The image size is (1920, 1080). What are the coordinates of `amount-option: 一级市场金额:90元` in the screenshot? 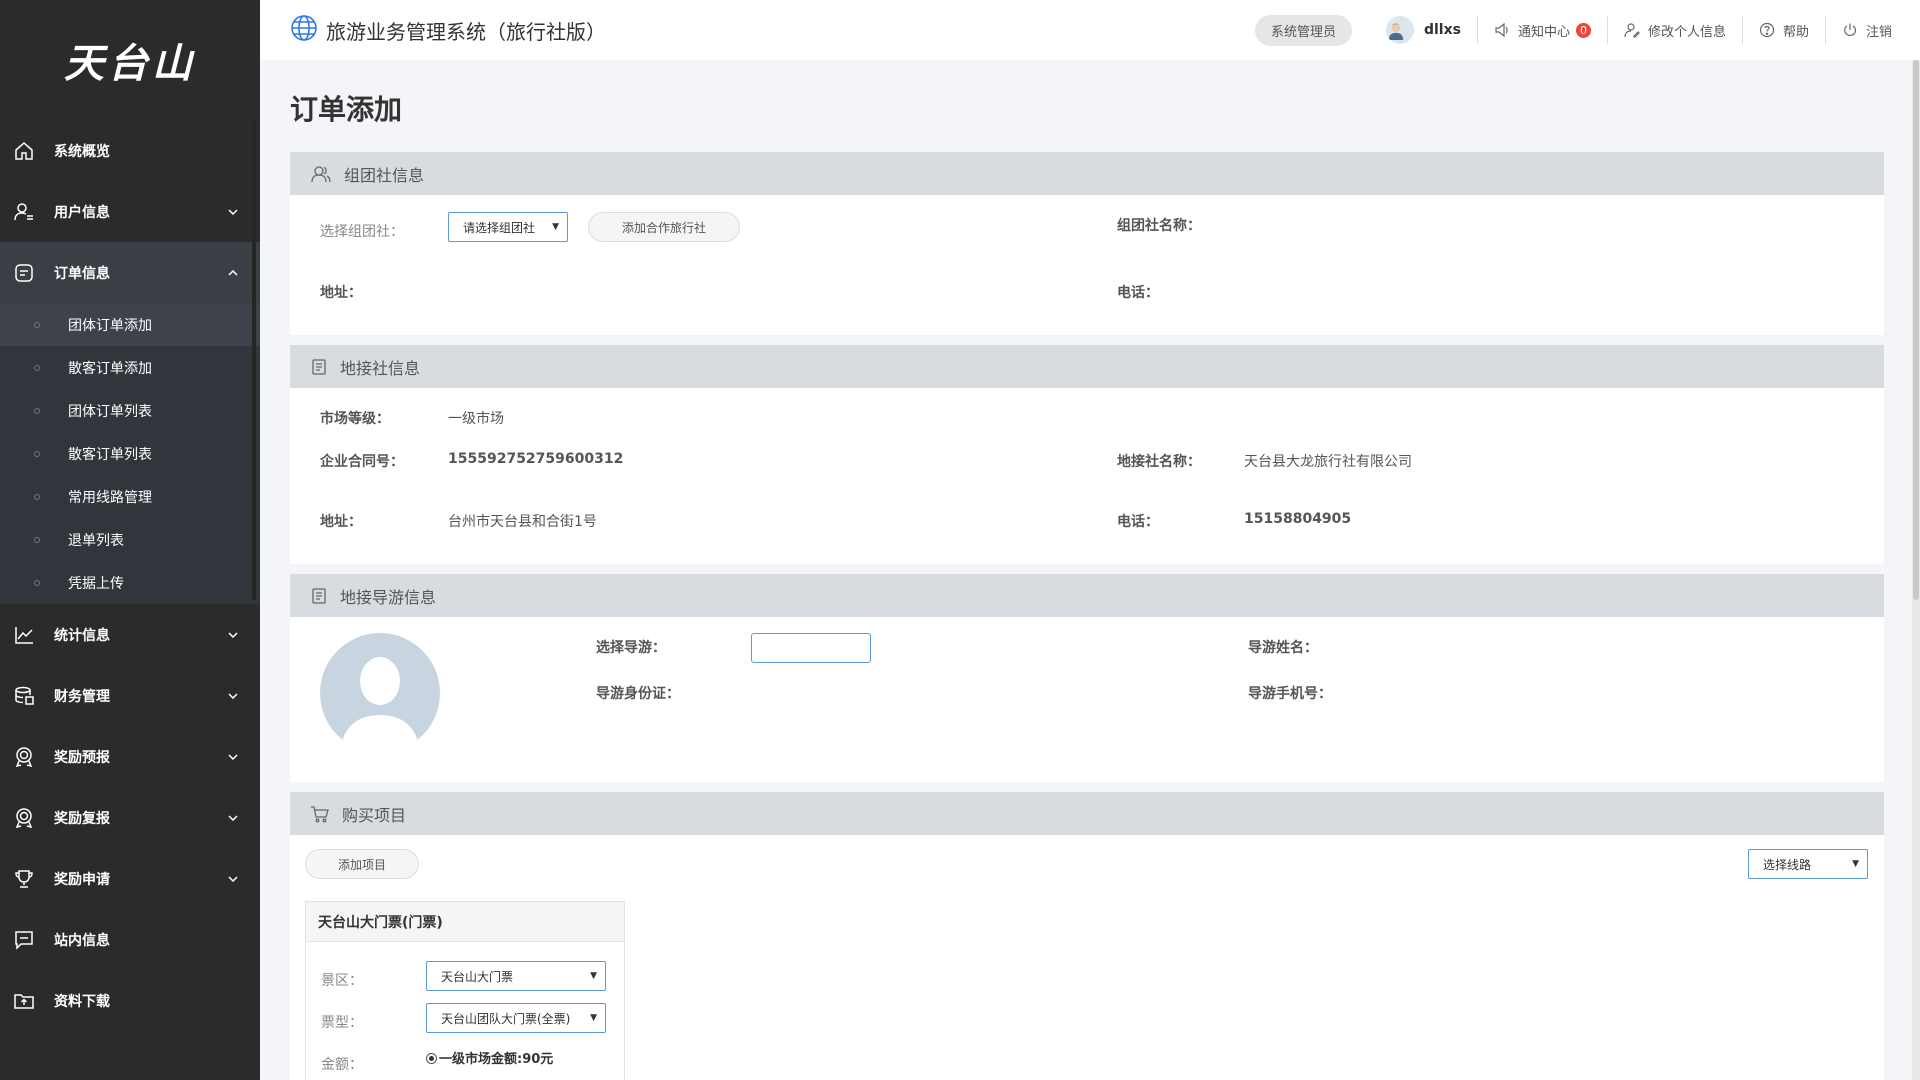 It's located at (489, 1057).